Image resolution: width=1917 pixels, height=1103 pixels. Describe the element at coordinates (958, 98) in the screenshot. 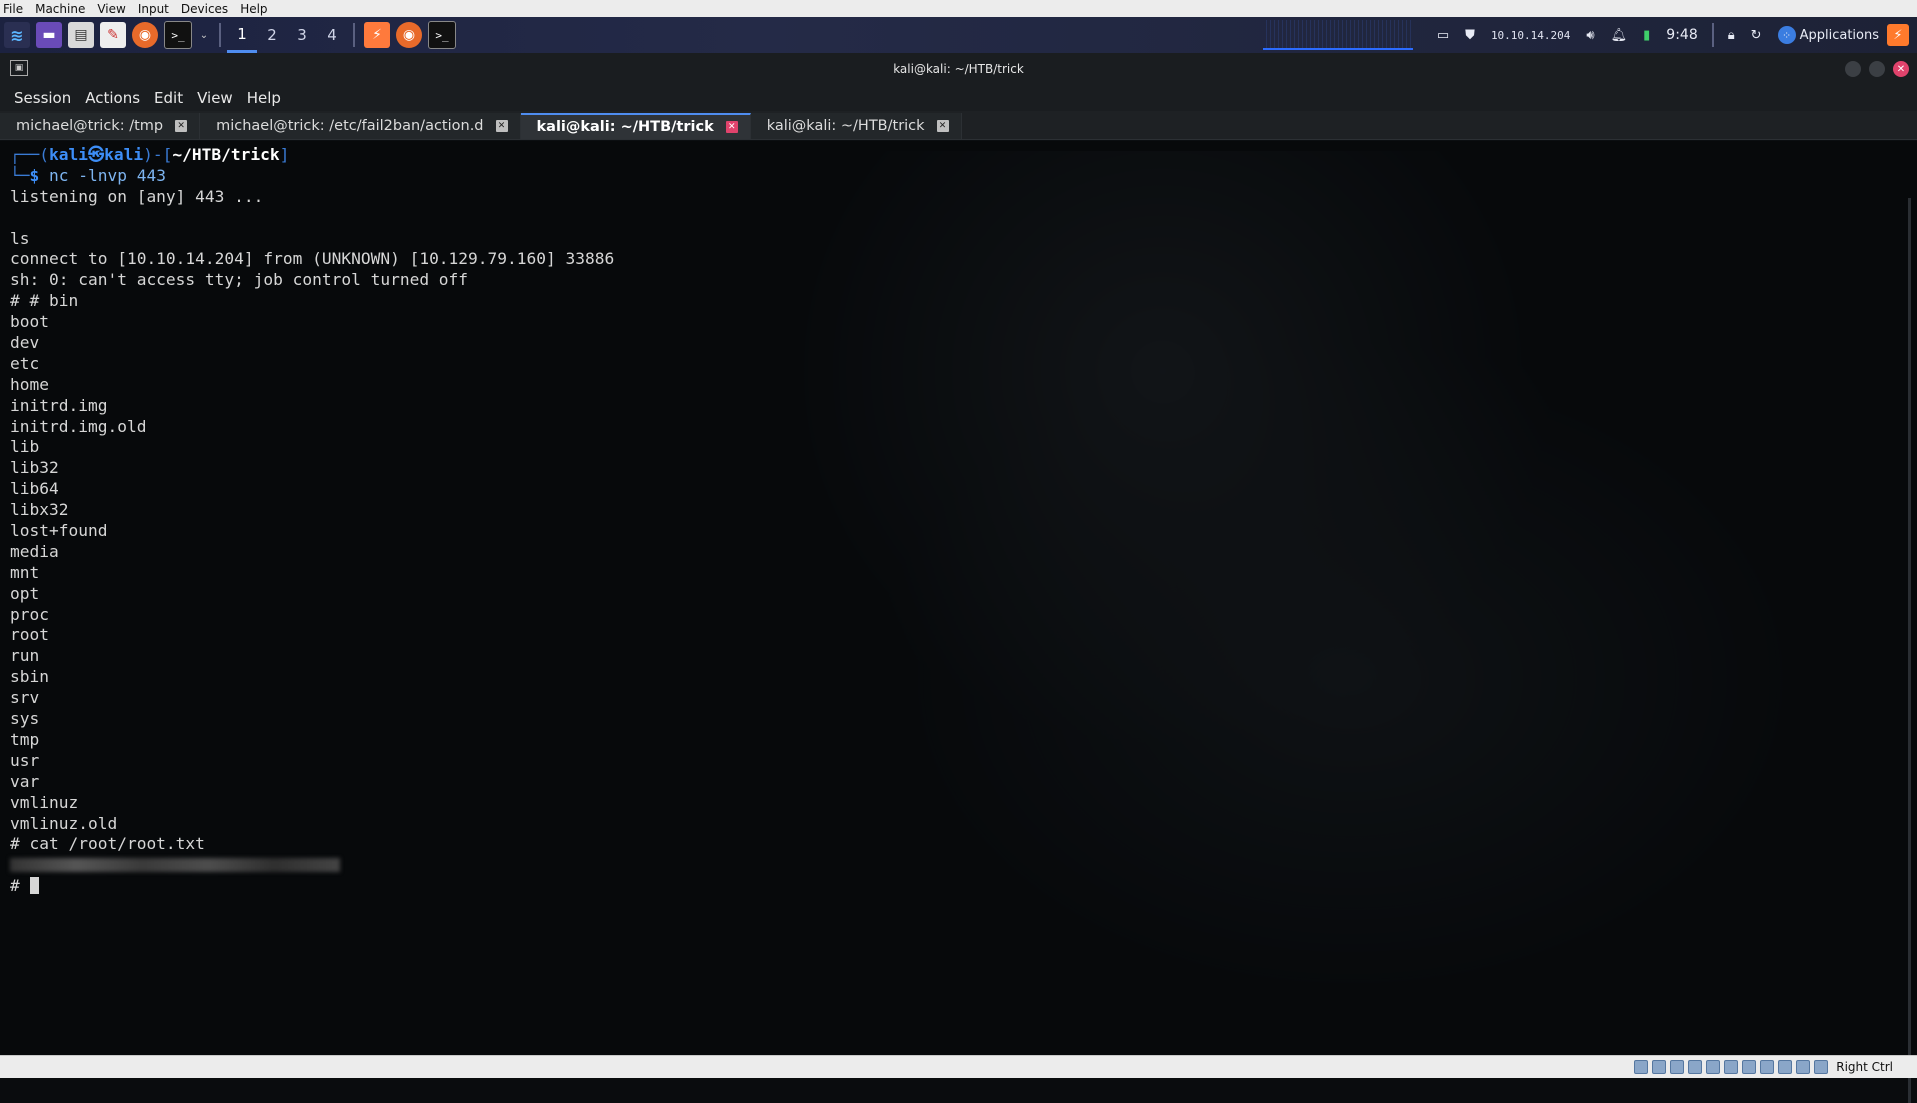

I see `terminal-menubar: Session Actions Edit View Help` at that location.